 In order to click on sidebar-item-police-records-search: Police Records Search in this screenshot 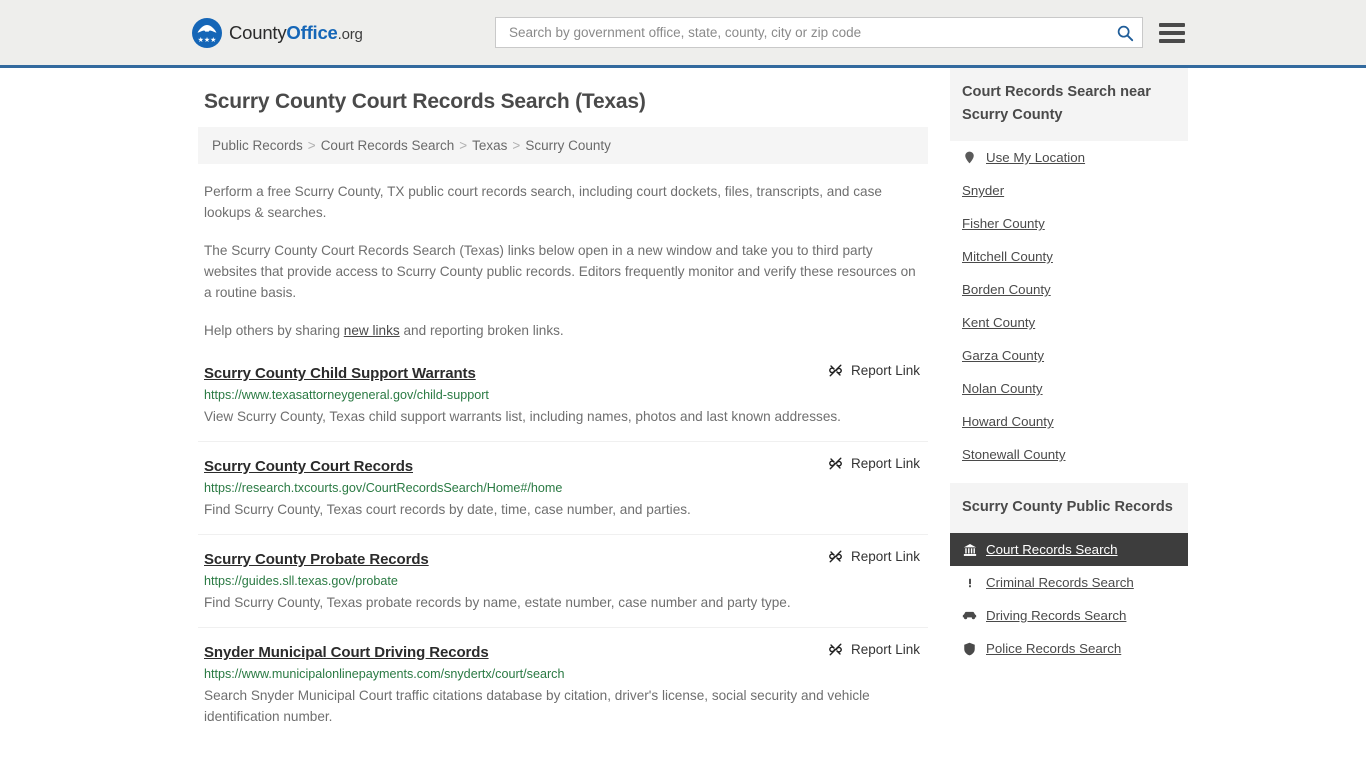, I will do `click(1069, 648)`.